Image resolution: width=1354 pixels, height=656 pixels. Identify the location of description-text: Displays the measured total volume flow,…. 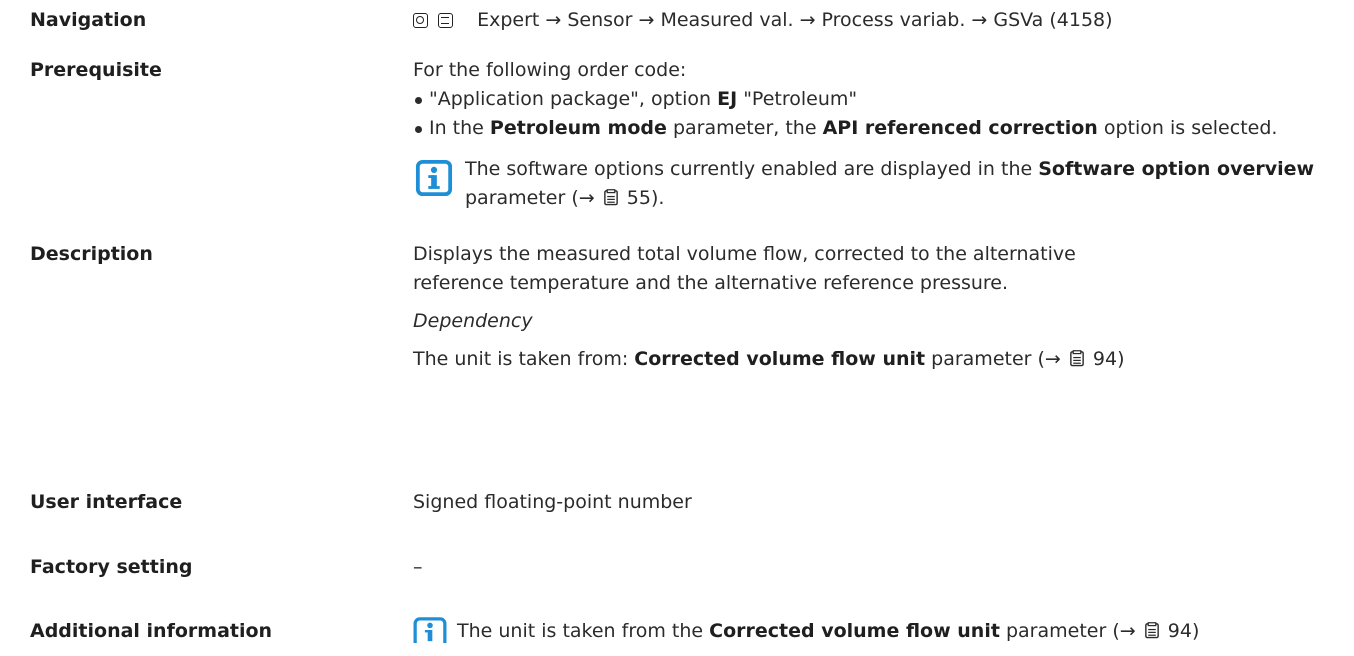
(744, 268).